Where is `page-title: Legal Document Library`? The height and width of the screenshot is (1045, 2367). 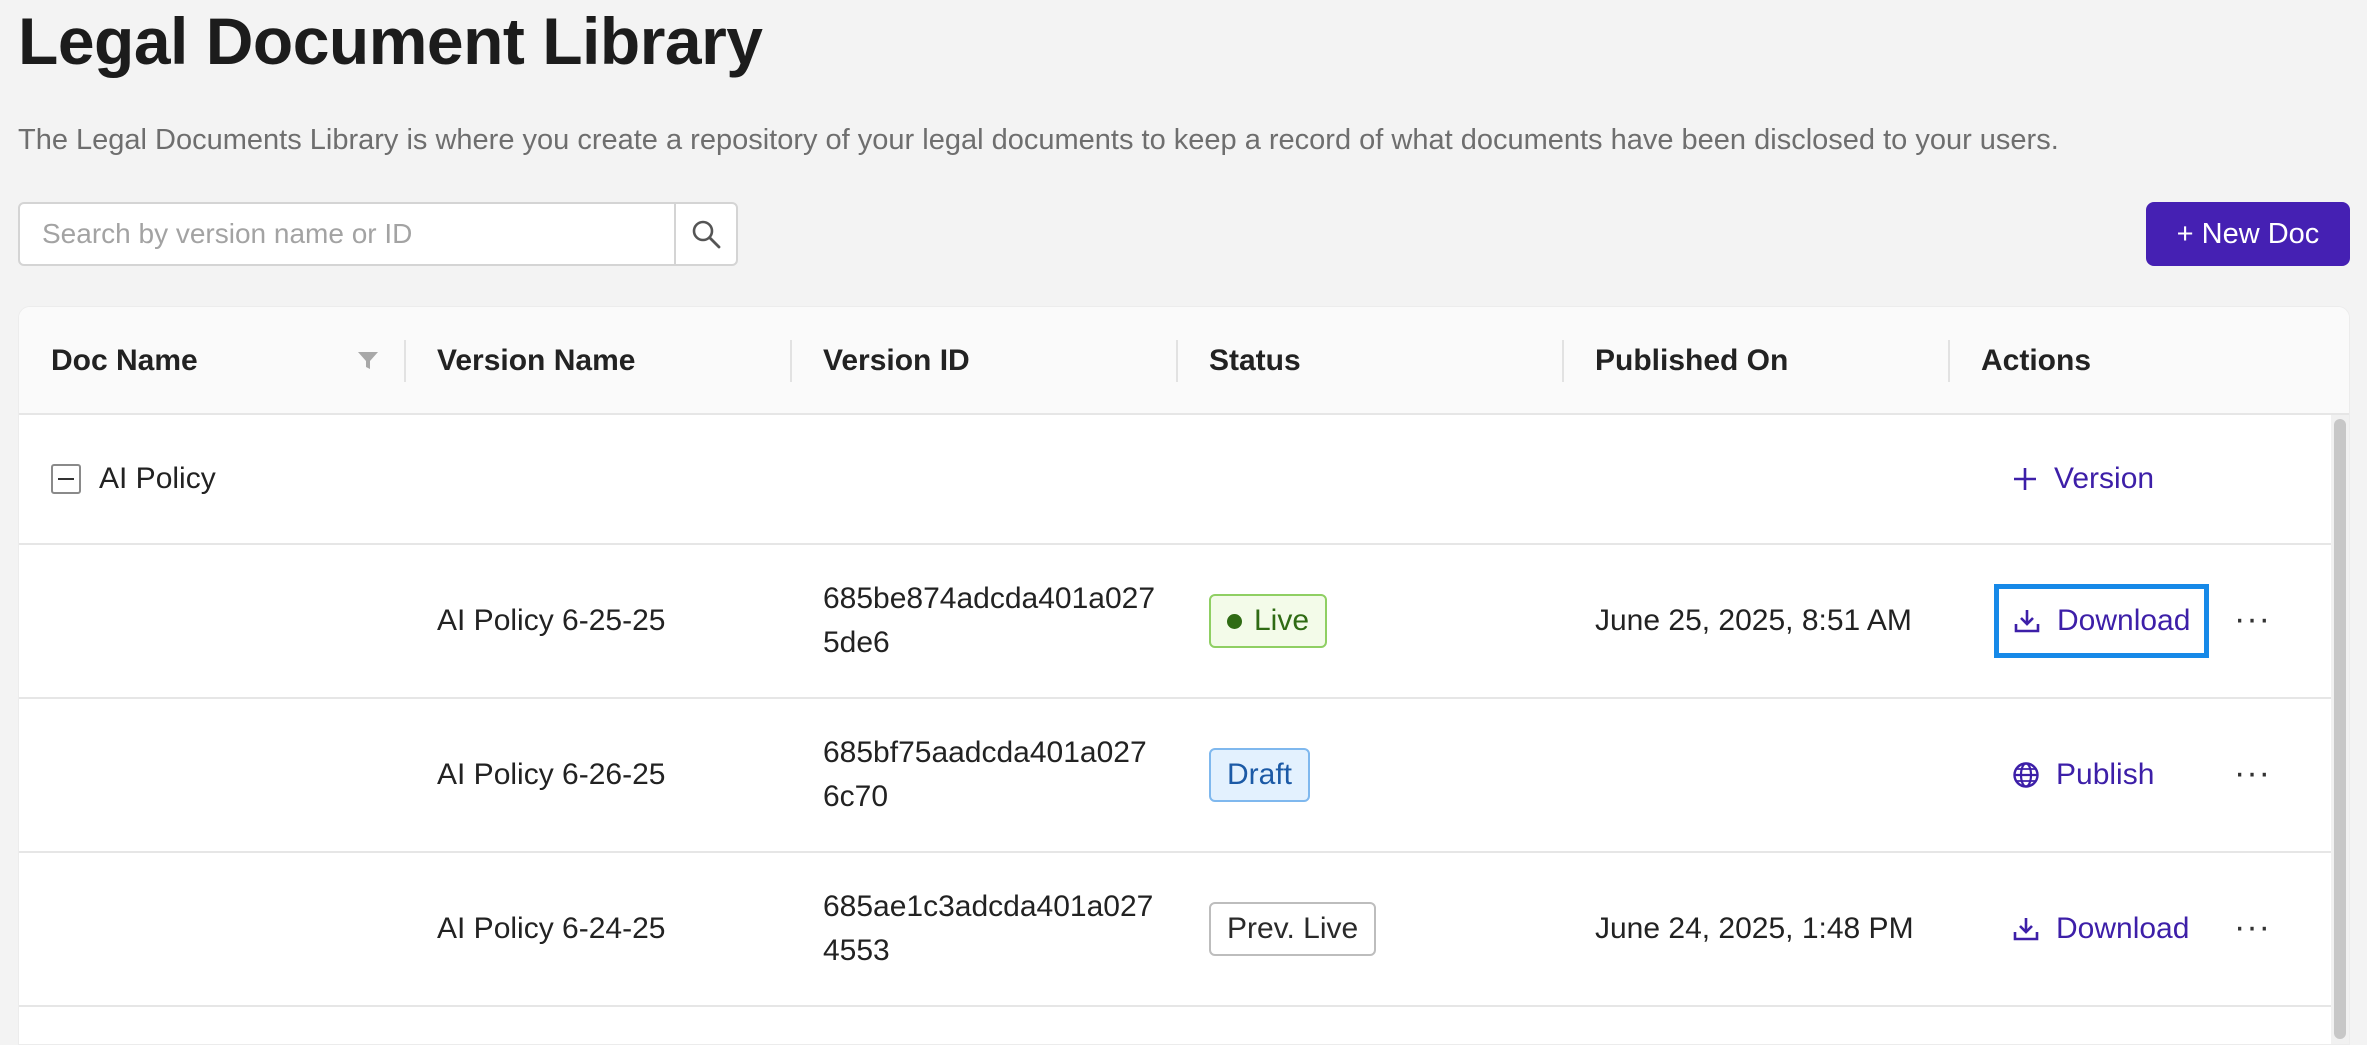
page-title: Legal Document Library is located at coordinates (390, 41).